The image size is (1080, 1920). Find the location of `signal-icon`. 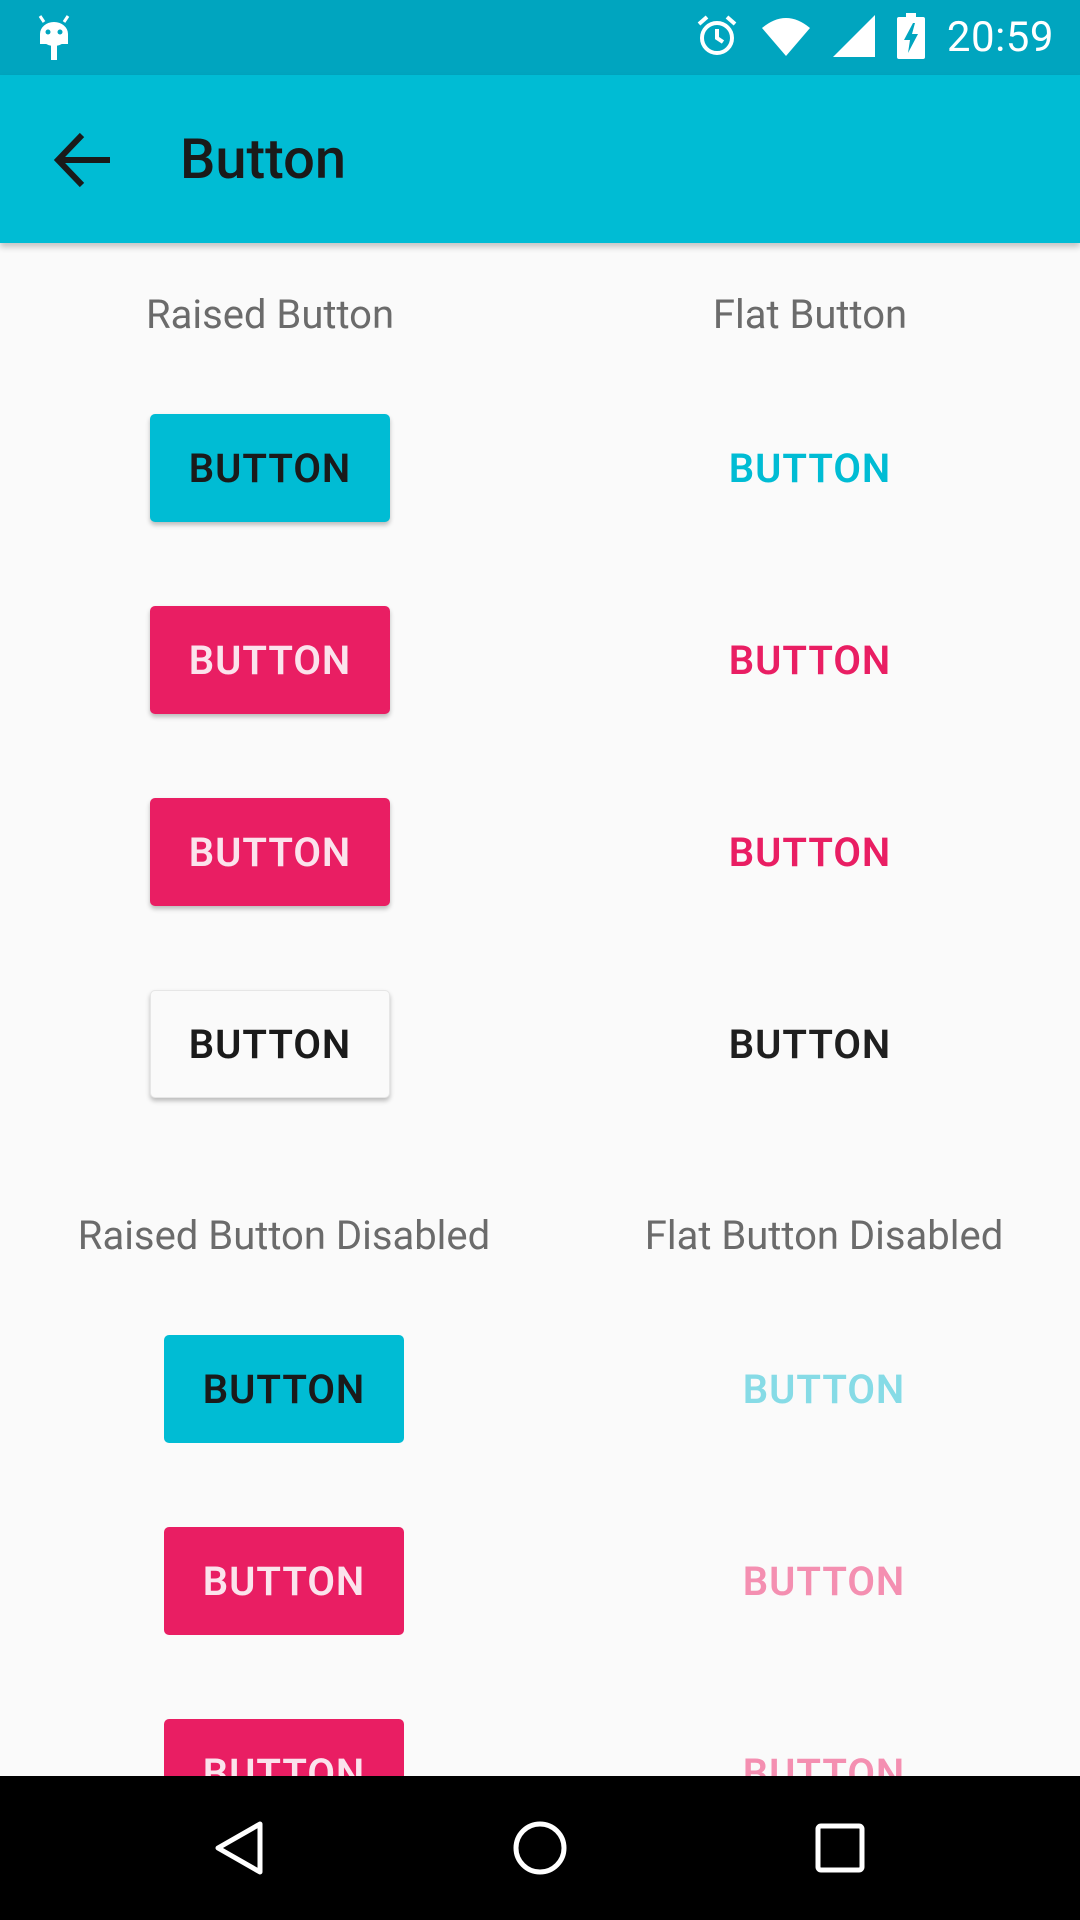

signal-icon is located at coordinates (853, 37).